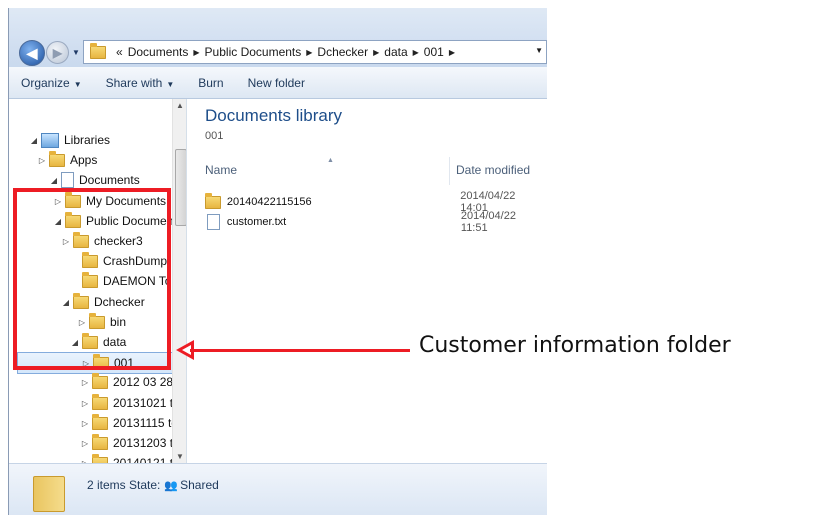 The height and width of the screenshot is (515, 819). Describe the element at coordinates (67, 180) in the screenshot. I see `documents-icon` at that location.